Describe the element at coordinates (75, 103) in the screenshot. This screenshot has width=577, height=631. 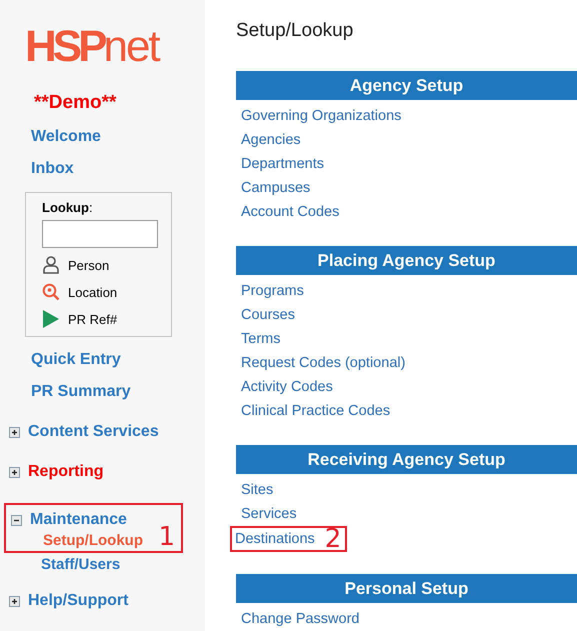
I see `demo-label: **Demo**` at that location.